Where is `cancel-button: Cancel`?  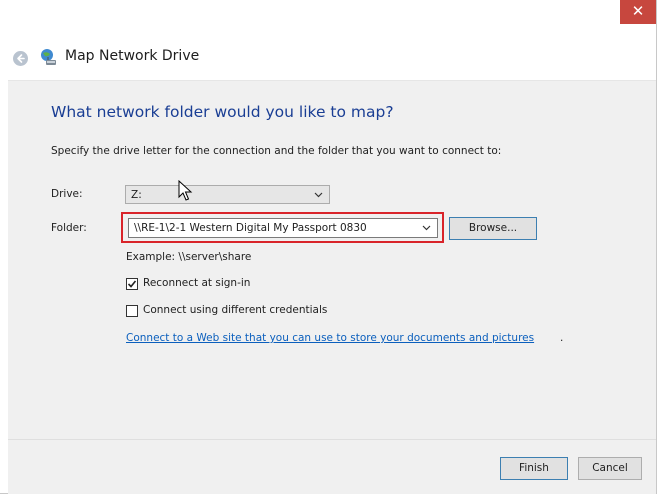
cancel-button: Cancel is located at coordinates (610, 468).